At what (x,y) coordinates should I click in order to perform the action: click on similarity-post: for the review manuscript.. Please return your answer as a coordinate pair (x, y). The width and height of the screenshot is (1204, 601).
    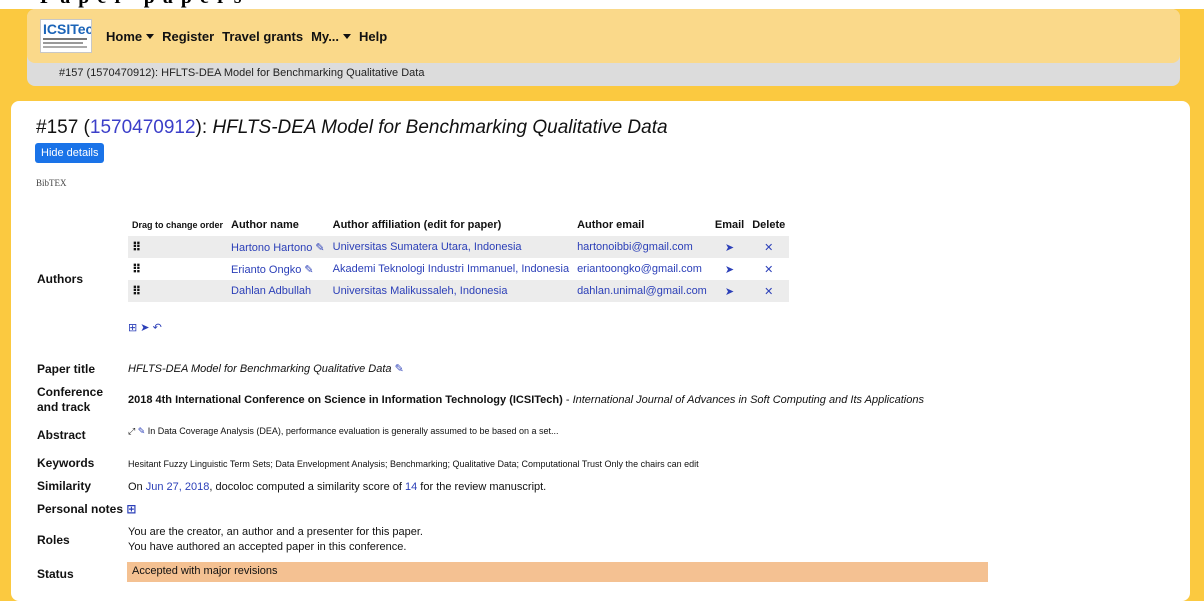
    Looking at the image, I should click on (482, 487).